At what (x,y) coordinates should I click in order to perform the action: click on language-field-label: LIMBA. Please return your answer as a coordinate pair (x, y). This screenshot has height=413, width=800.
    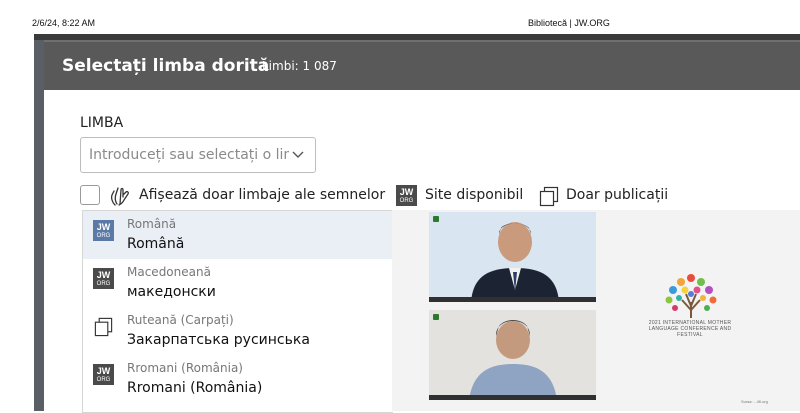
    Looking at the image, I should click on (102, 123).